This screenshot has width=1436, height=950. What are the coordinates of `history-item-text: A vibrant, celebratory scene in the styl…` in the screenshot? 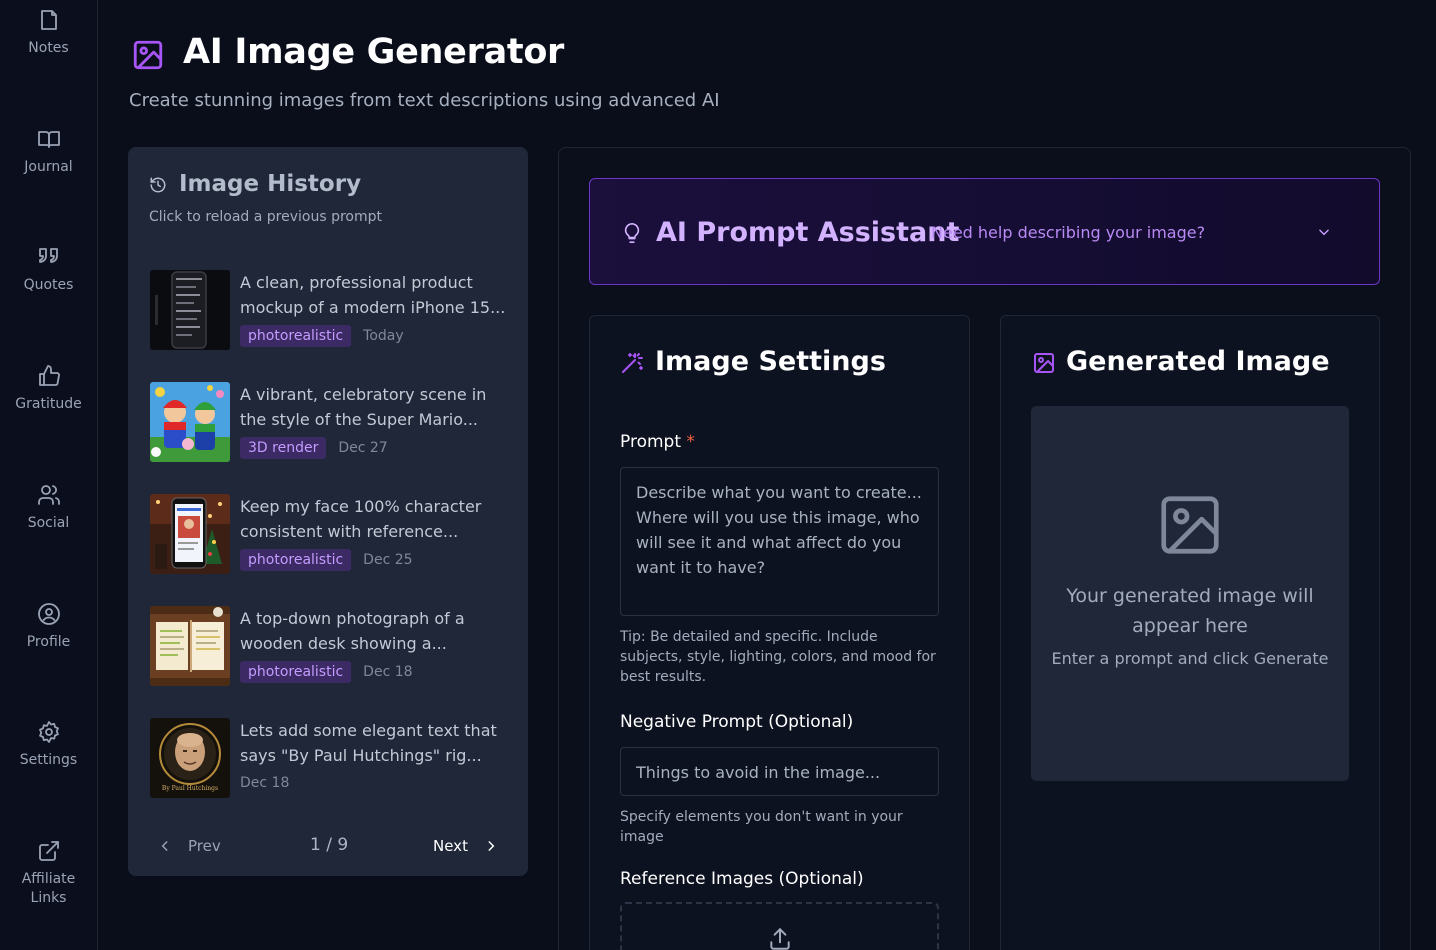 It's located at (363, 407).